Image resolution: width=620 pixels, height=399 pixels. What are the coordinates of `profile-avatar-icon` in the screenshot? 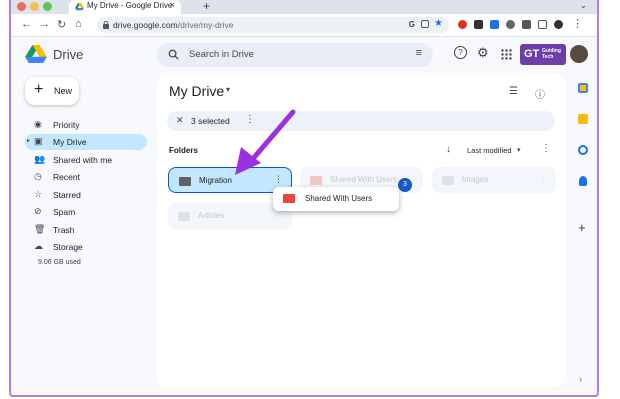 It's located at (558, 24).